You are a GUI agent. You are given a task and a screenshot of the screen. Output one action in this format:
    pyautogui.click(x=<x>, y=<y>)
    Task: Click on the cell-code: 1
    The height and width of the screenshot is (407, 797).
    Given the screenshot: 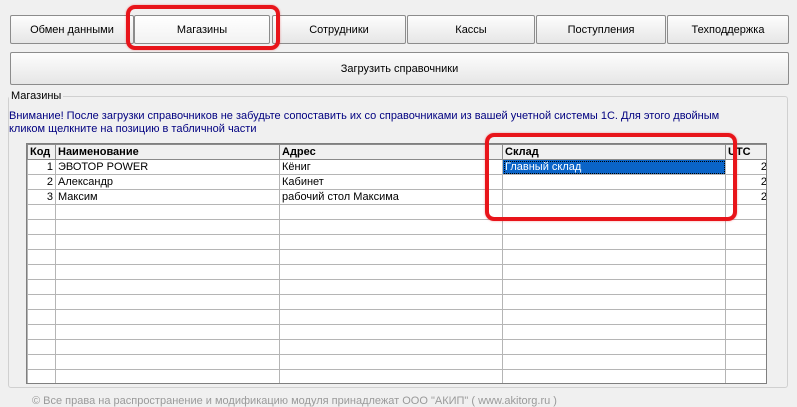 What is the action you would take?
    pyautogui.click(x=41, y=167)
    